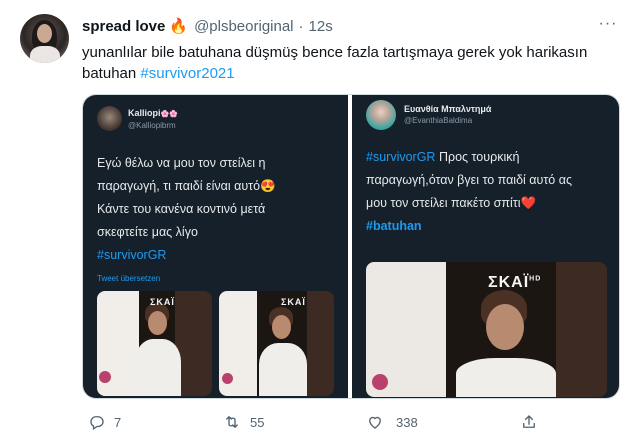  What do you see at coordinates (451, 203) in the screenshot?
I see `evanthia-line-3: μου τον στείλει πακέτο σπίτι❤️` at bounding box center [451, 203].